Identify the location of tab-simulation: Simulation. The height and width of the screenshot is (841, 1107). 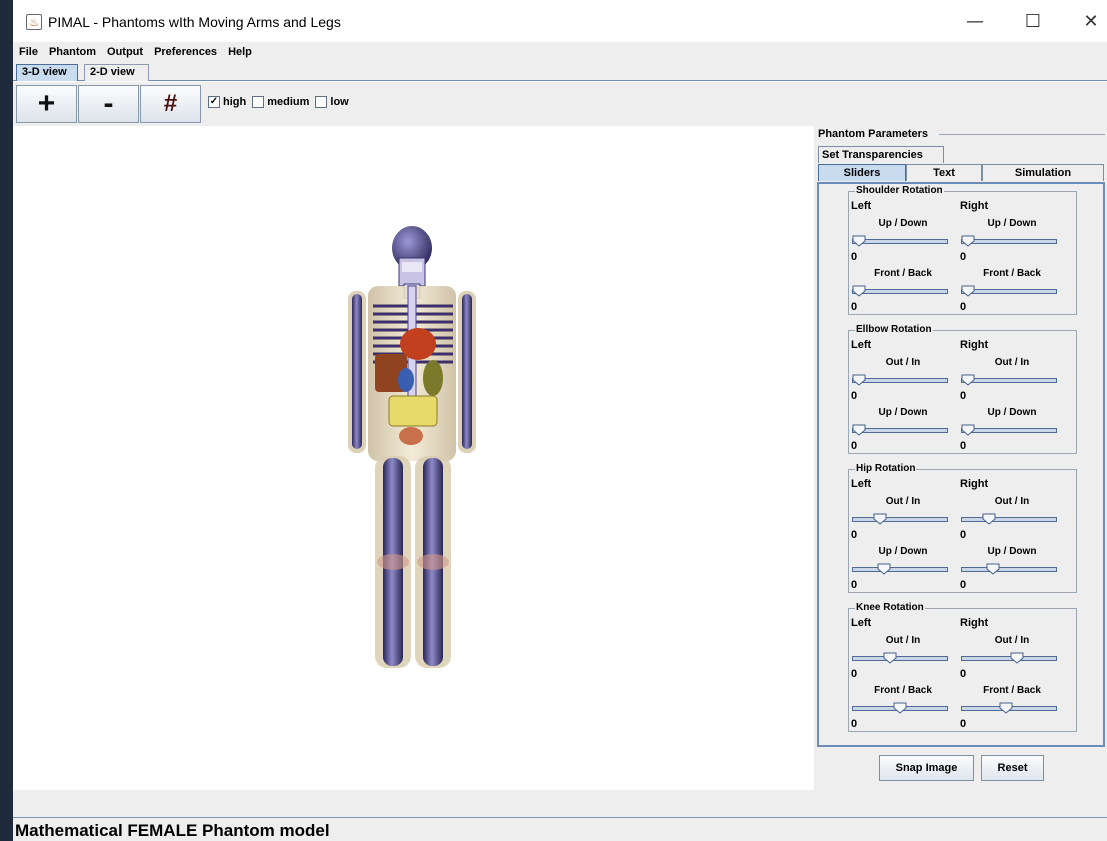
(1043, 172).